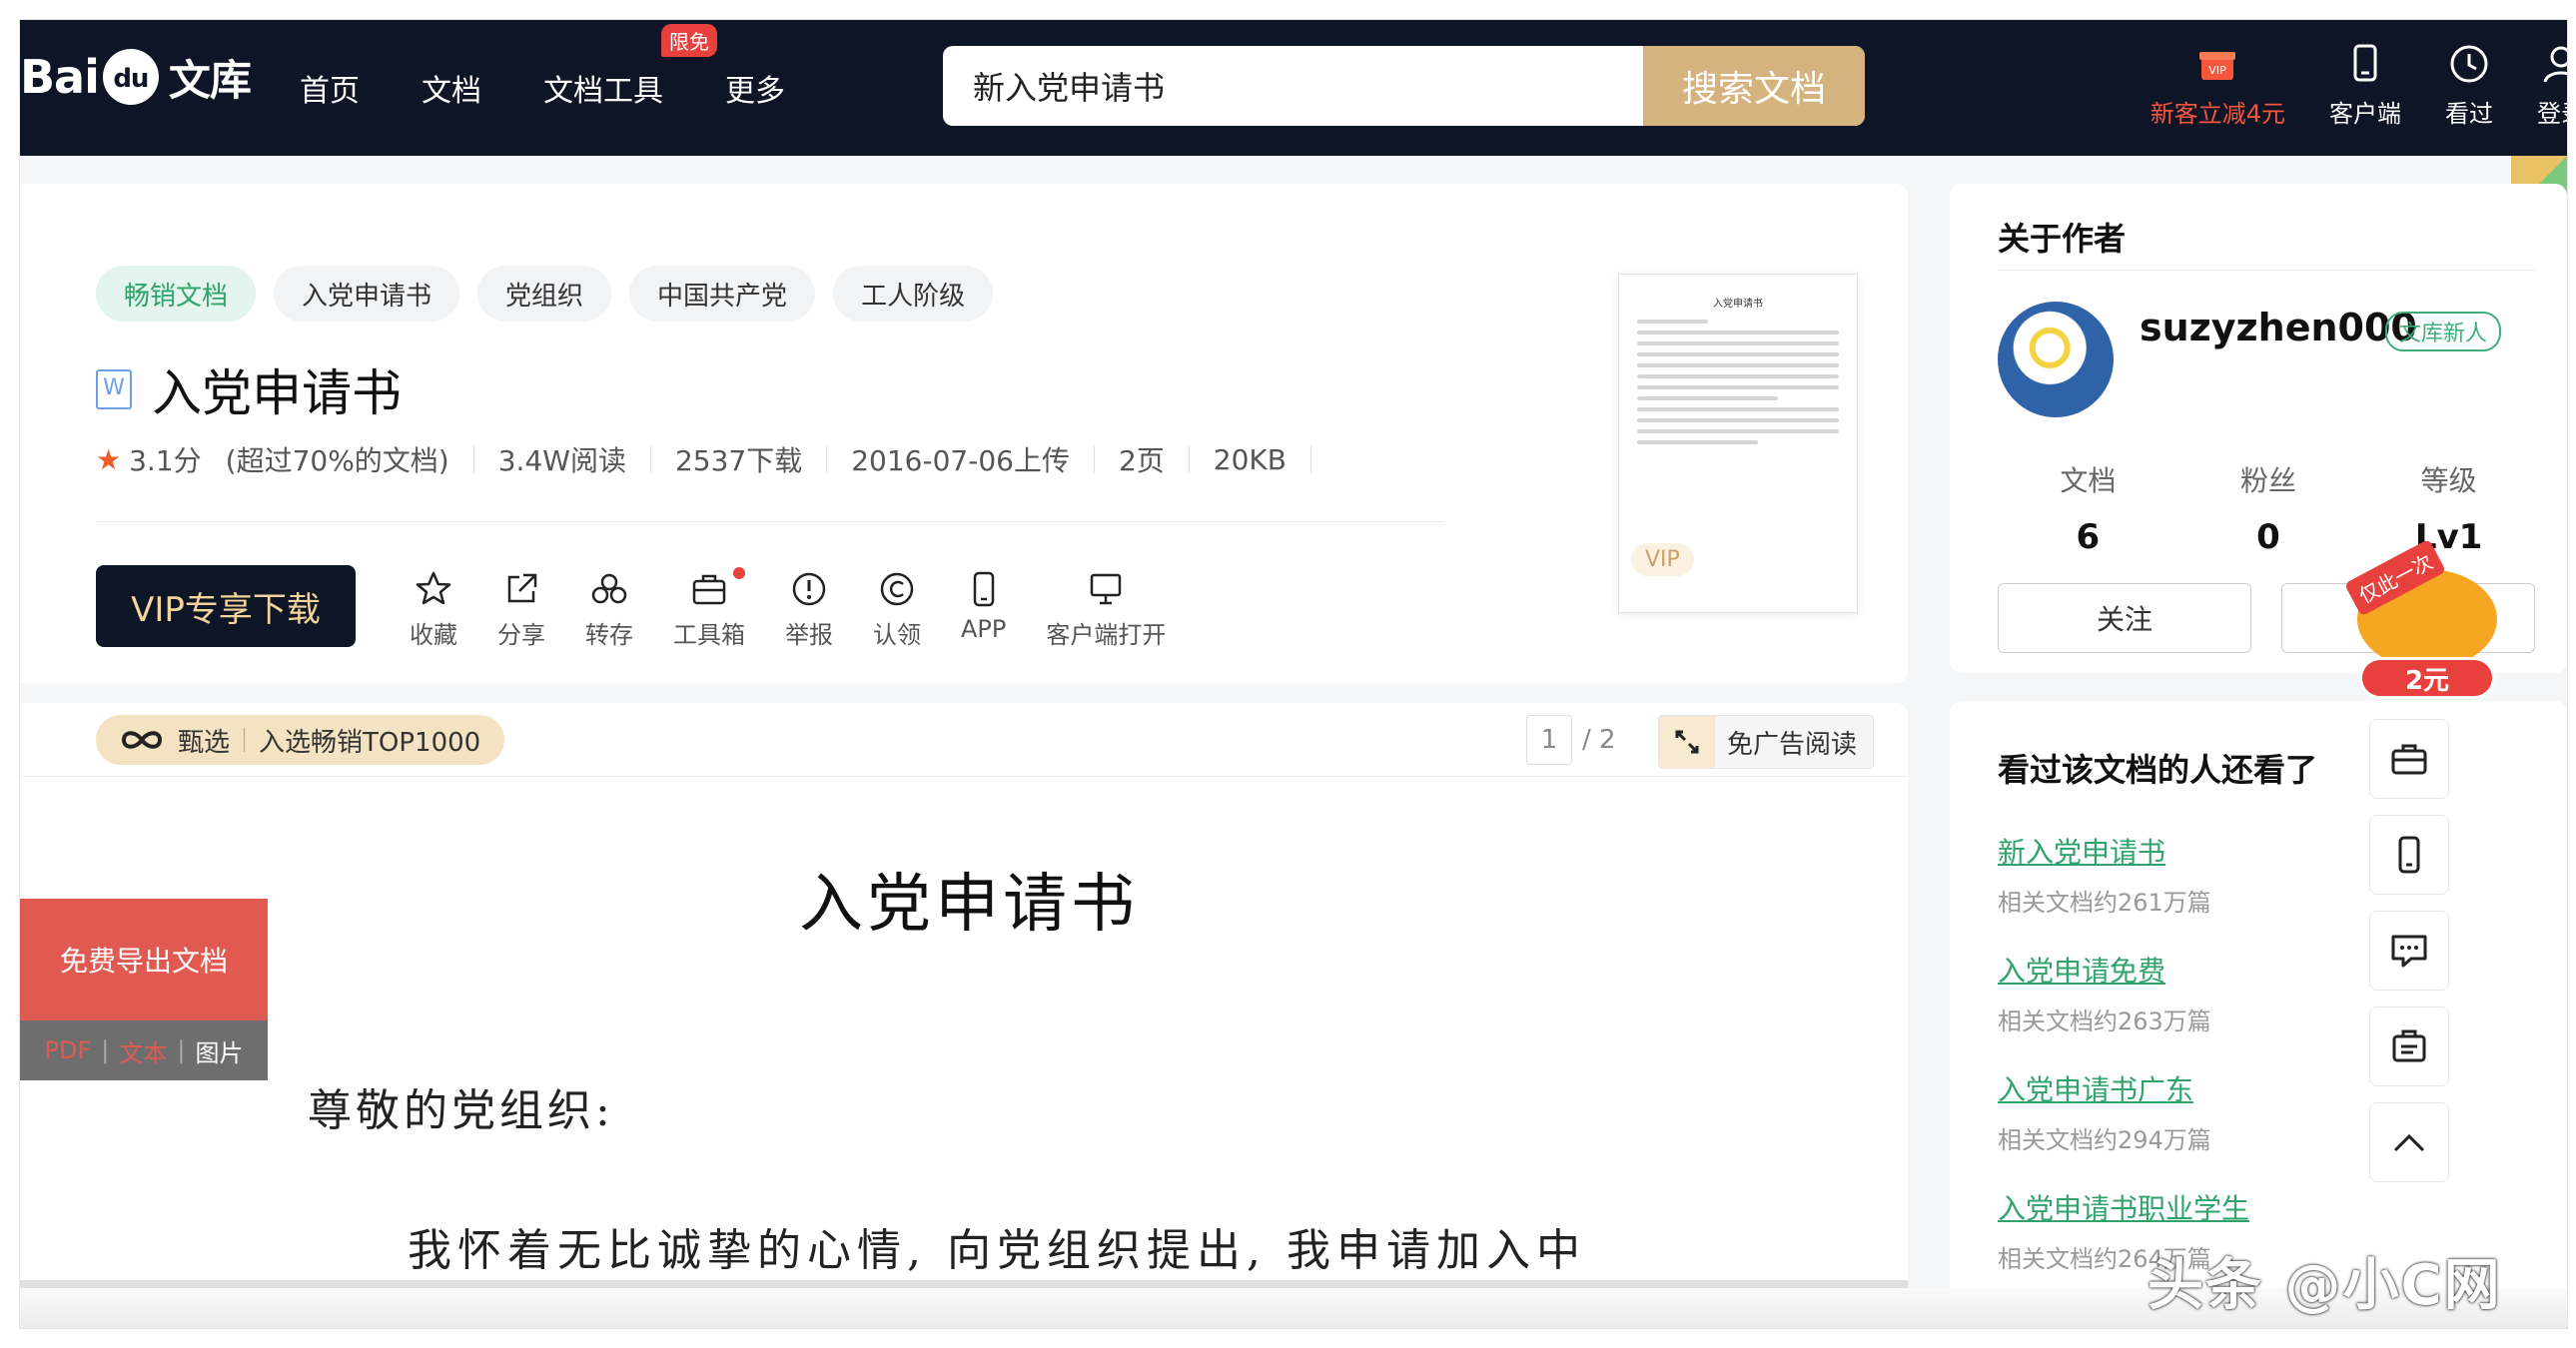  Describe the element at coordinates (177, 294) in the screenshot. I see `tag-bestseller: 畅销文档` at that location.